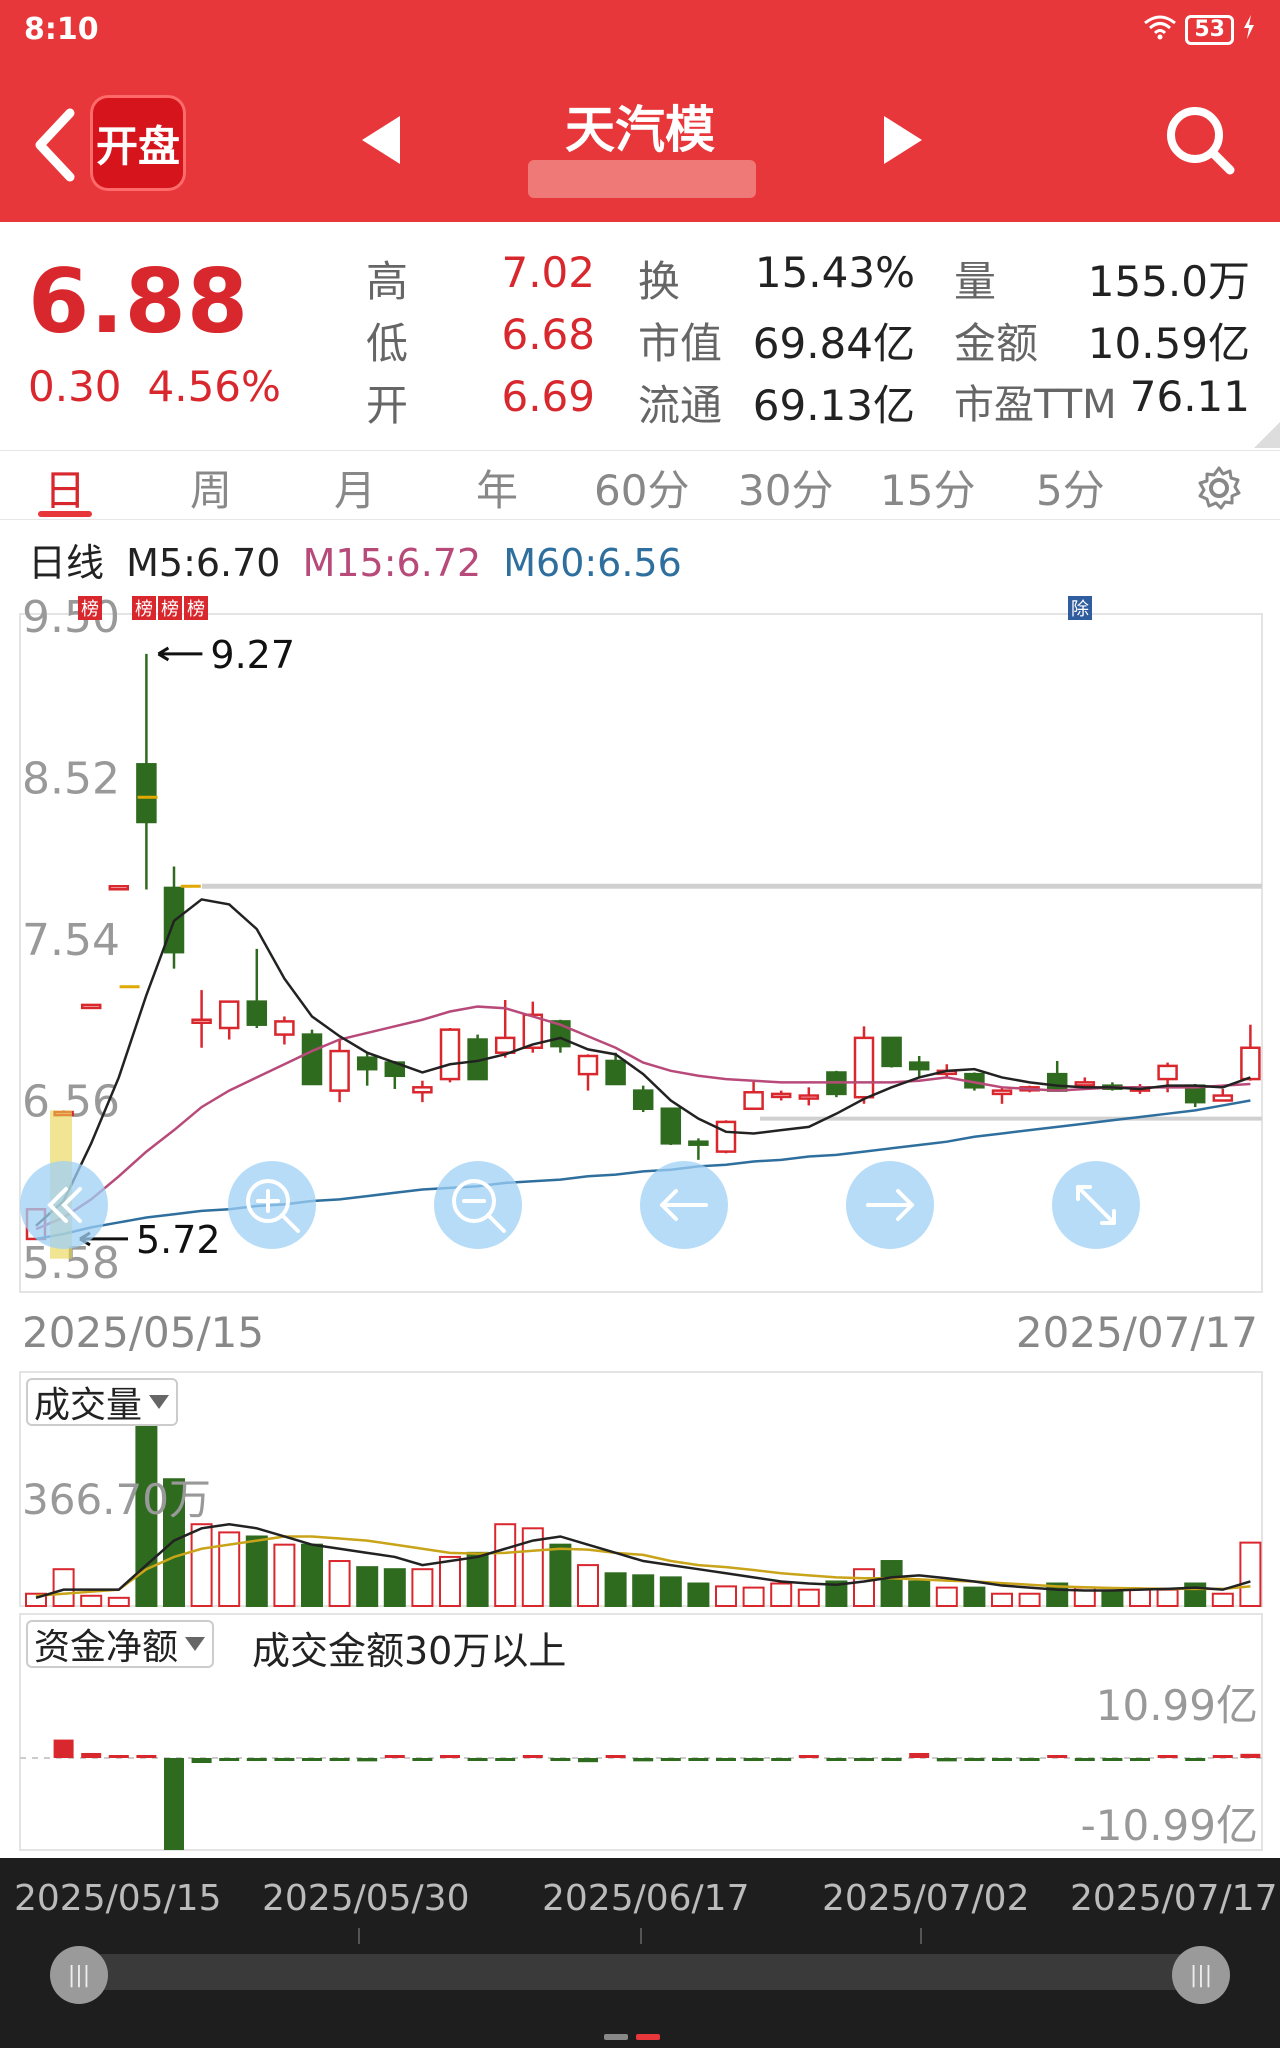  Describe the element at coordinates (64, 1205) in the screenshot. I see `scroll-left-fast-button` at that location.